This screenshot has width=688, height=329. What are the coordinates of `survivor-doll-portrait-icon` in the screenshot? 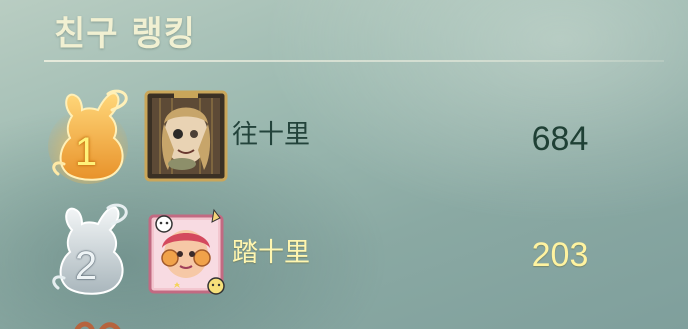 It's located at (186, 136).